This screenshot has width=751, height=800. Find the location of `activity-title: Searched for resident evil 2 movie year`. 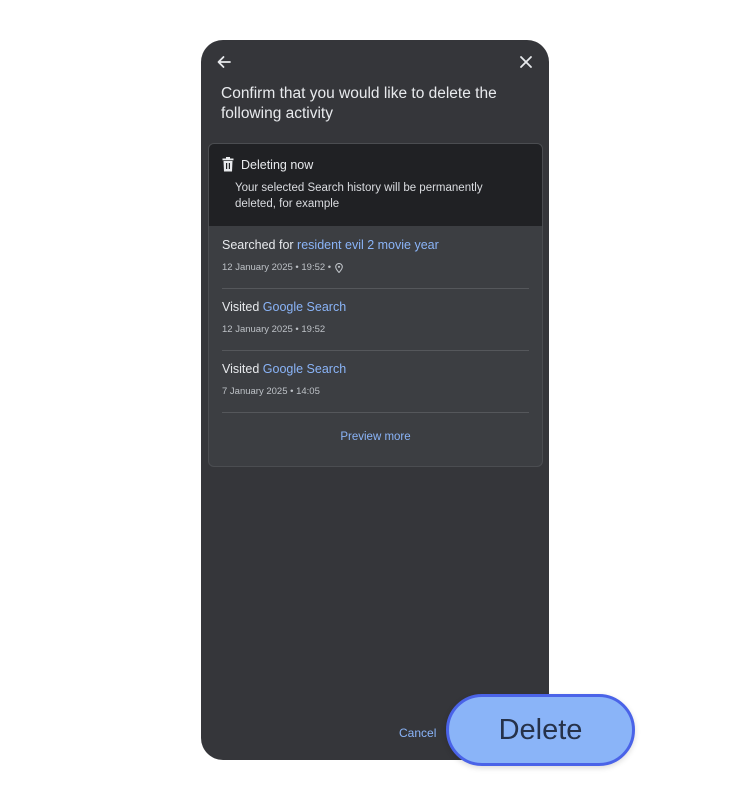

activity-title: Searched for resident evil 2 movie year is located at coordinates (330, 245).